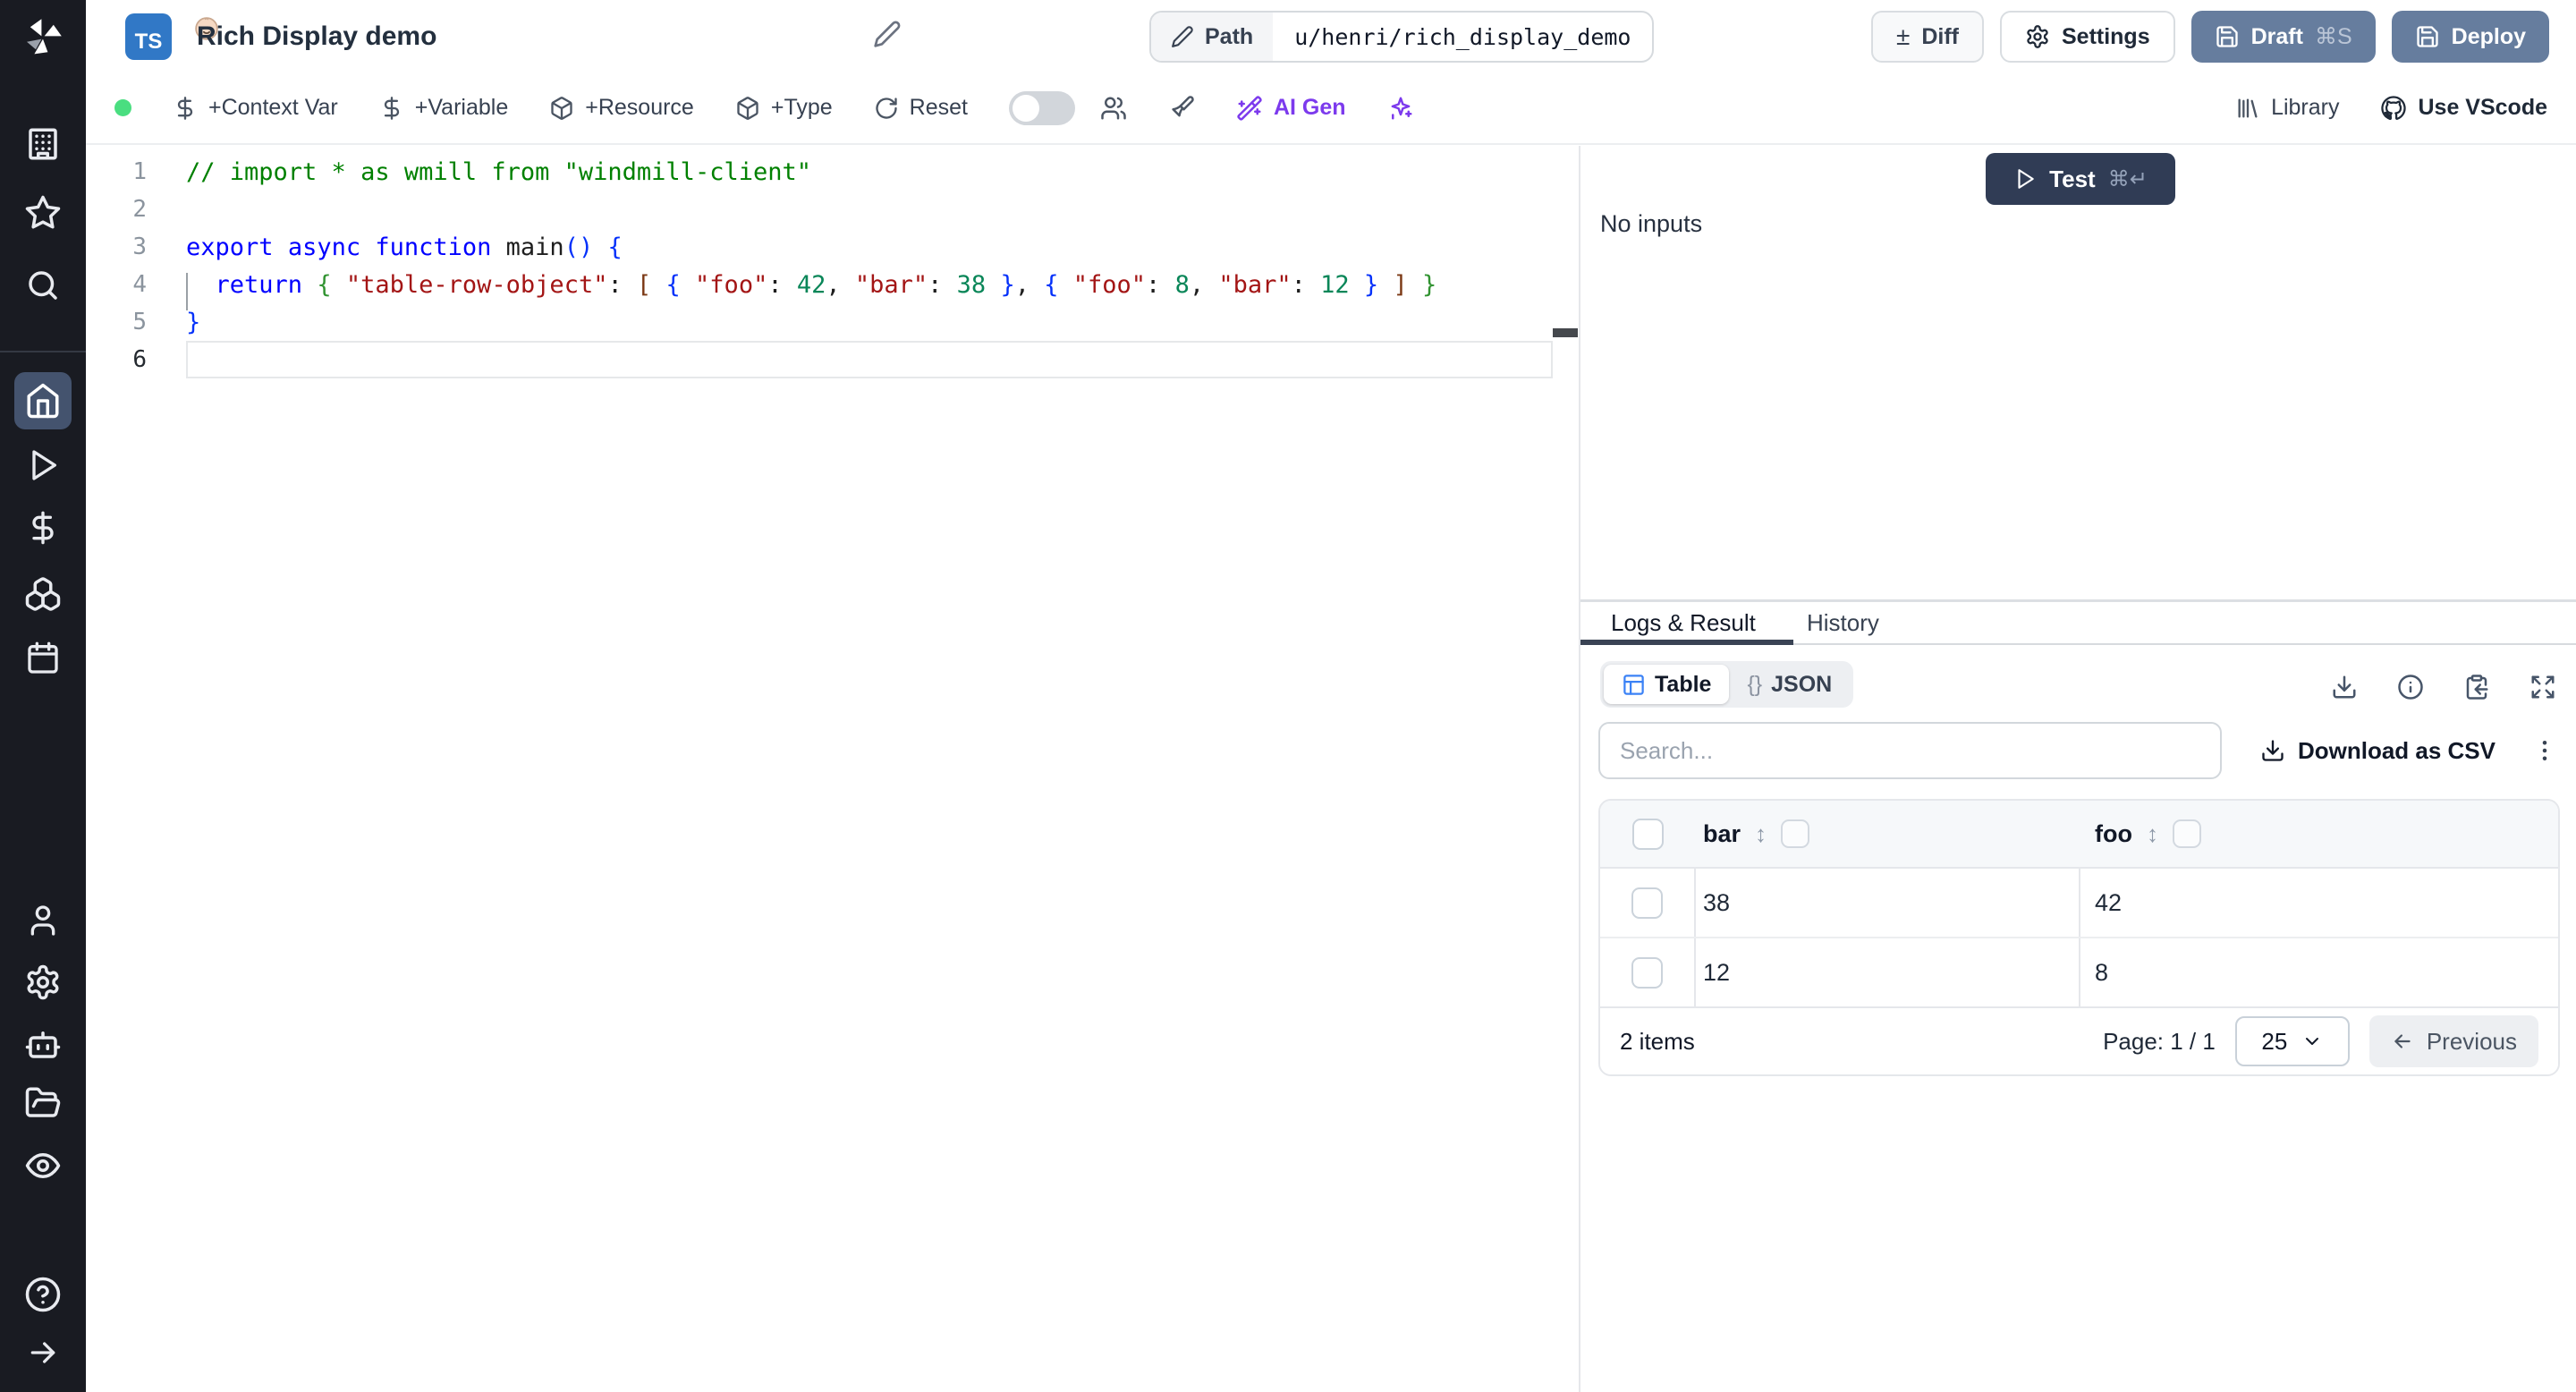 The height and width of the screenshot is (1392, 2576). Describe the element at coordinates (1249, 108) in the screenshot. I see `magic-wand-icon` at that location.